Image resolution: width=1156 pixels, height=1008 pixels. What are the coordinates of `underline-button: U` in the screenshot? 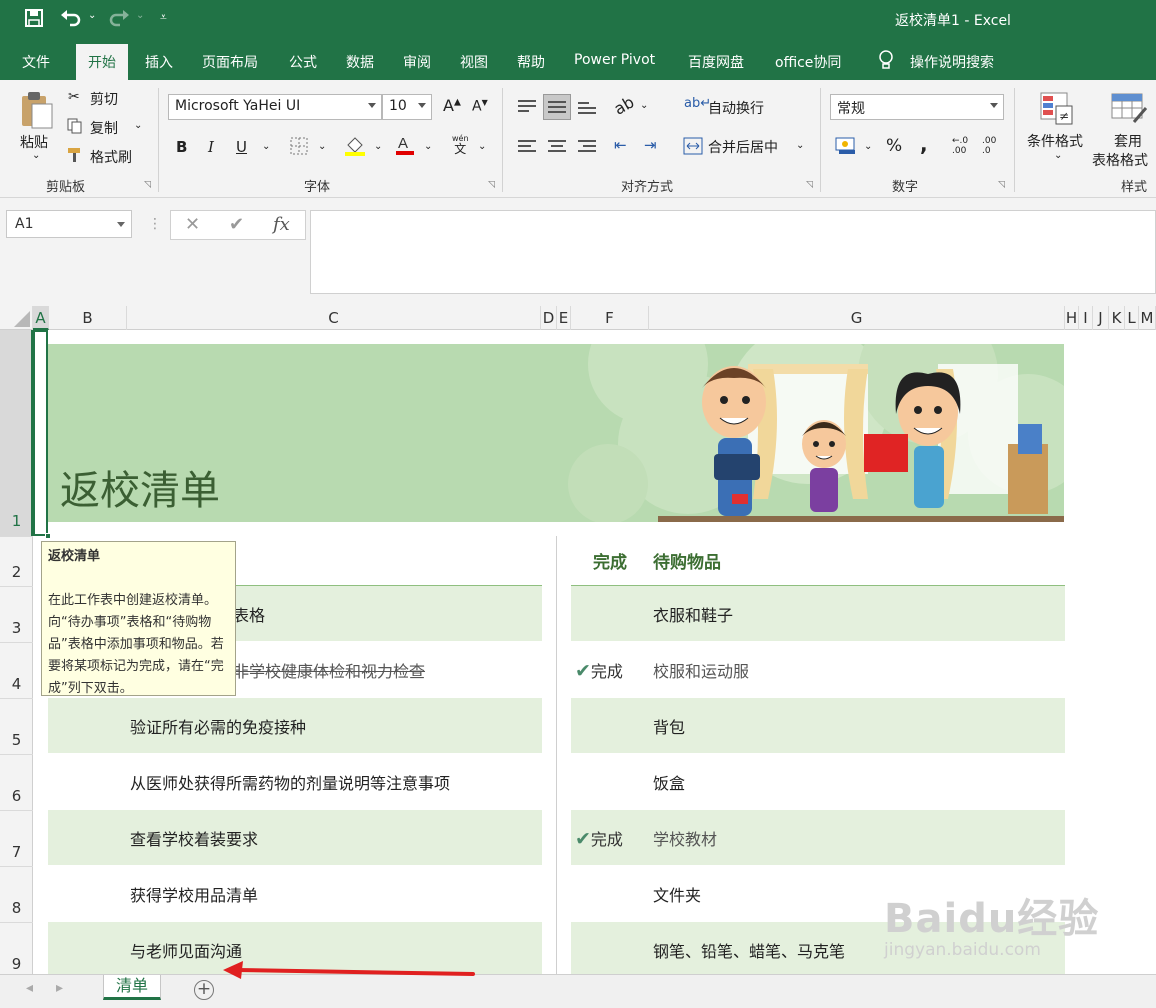 It's located at (241, 147).